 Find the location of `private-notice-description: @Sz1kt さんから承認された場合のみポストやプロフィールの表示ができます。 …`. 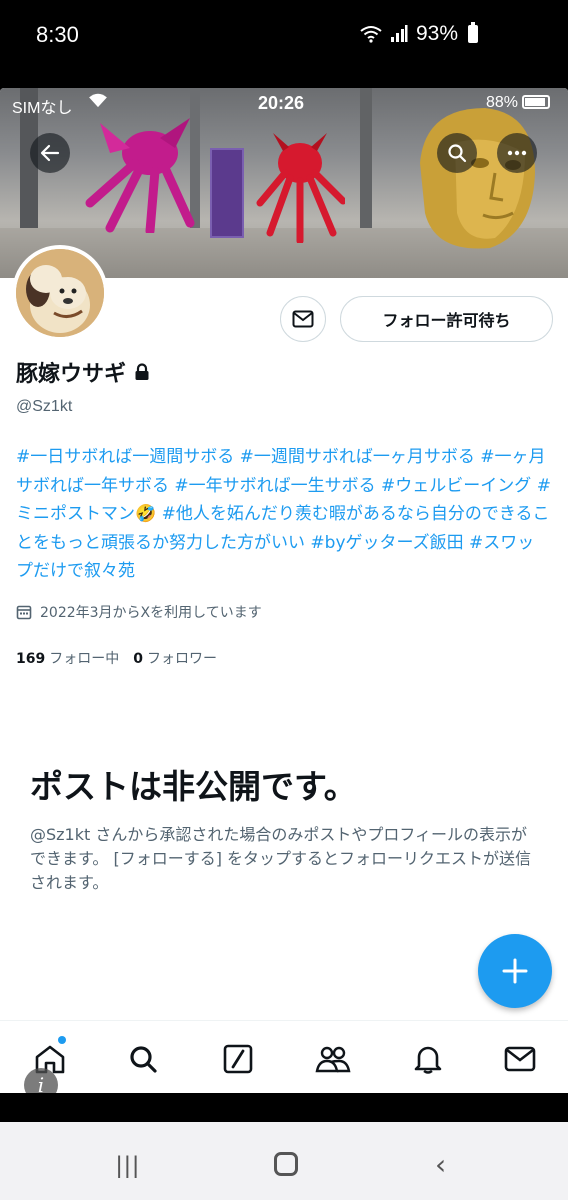

private-notice-description: @Sz1kt さんから承認された場合のみポストやプロフィールの表示ができます。 … is located at coordinates (281, 858).